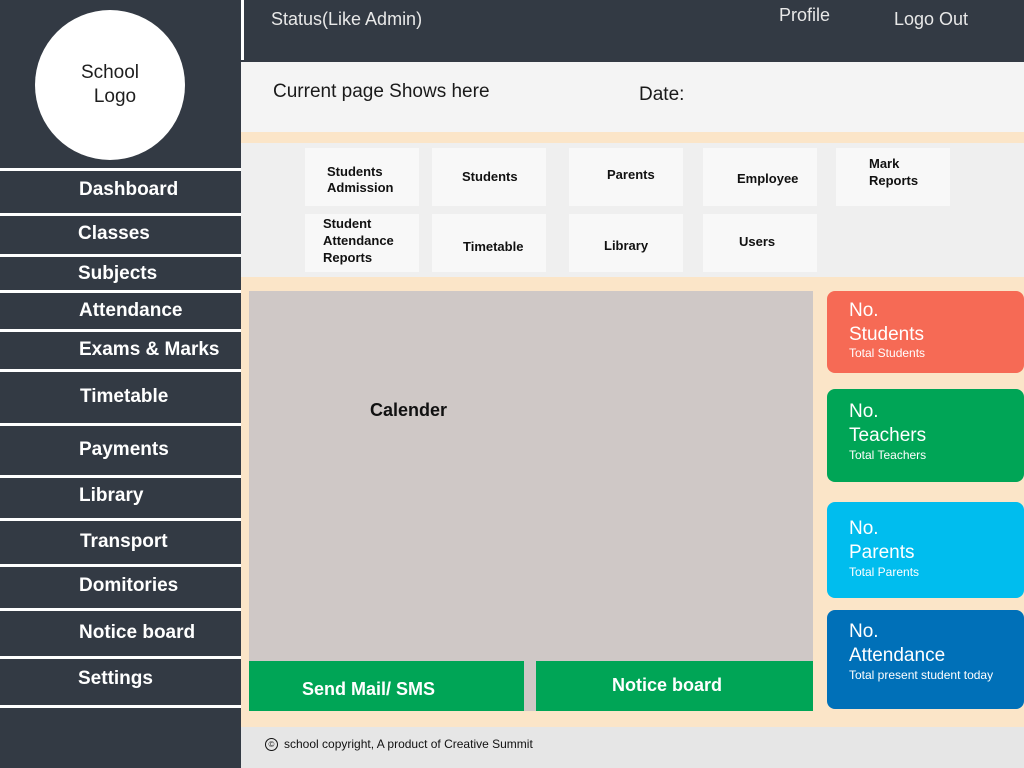 The height and width of the screenshot is (768, 1024). I want to click on quick-link-label: Attendance, so click(358, 240).